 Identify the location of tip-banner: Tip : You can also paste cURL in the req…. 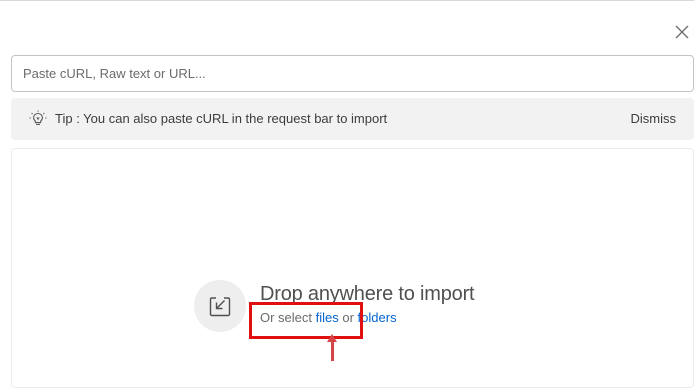
(352, 119).